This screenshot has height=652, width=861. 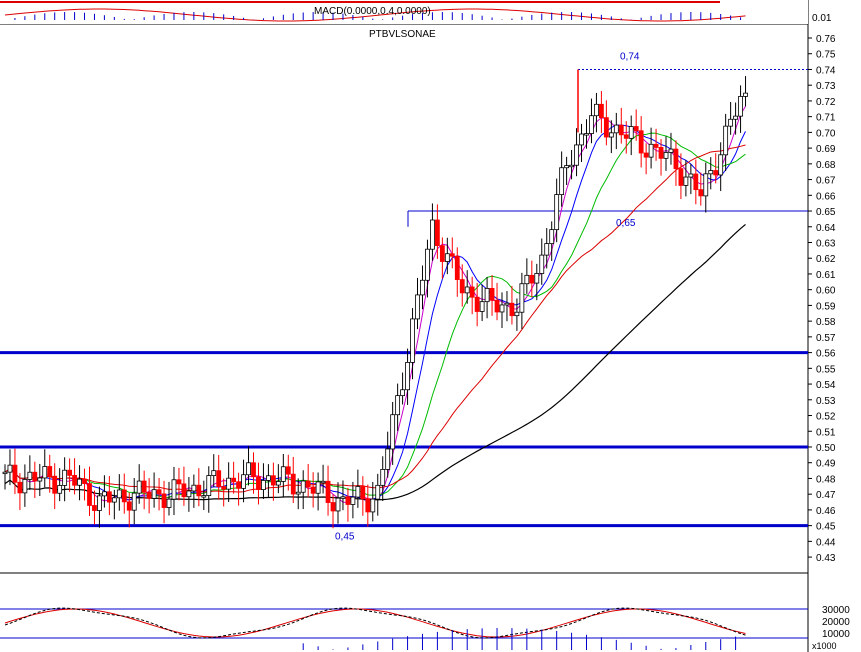 I want to click on price-tick-label: 0.69, so click(x=826, y=149).